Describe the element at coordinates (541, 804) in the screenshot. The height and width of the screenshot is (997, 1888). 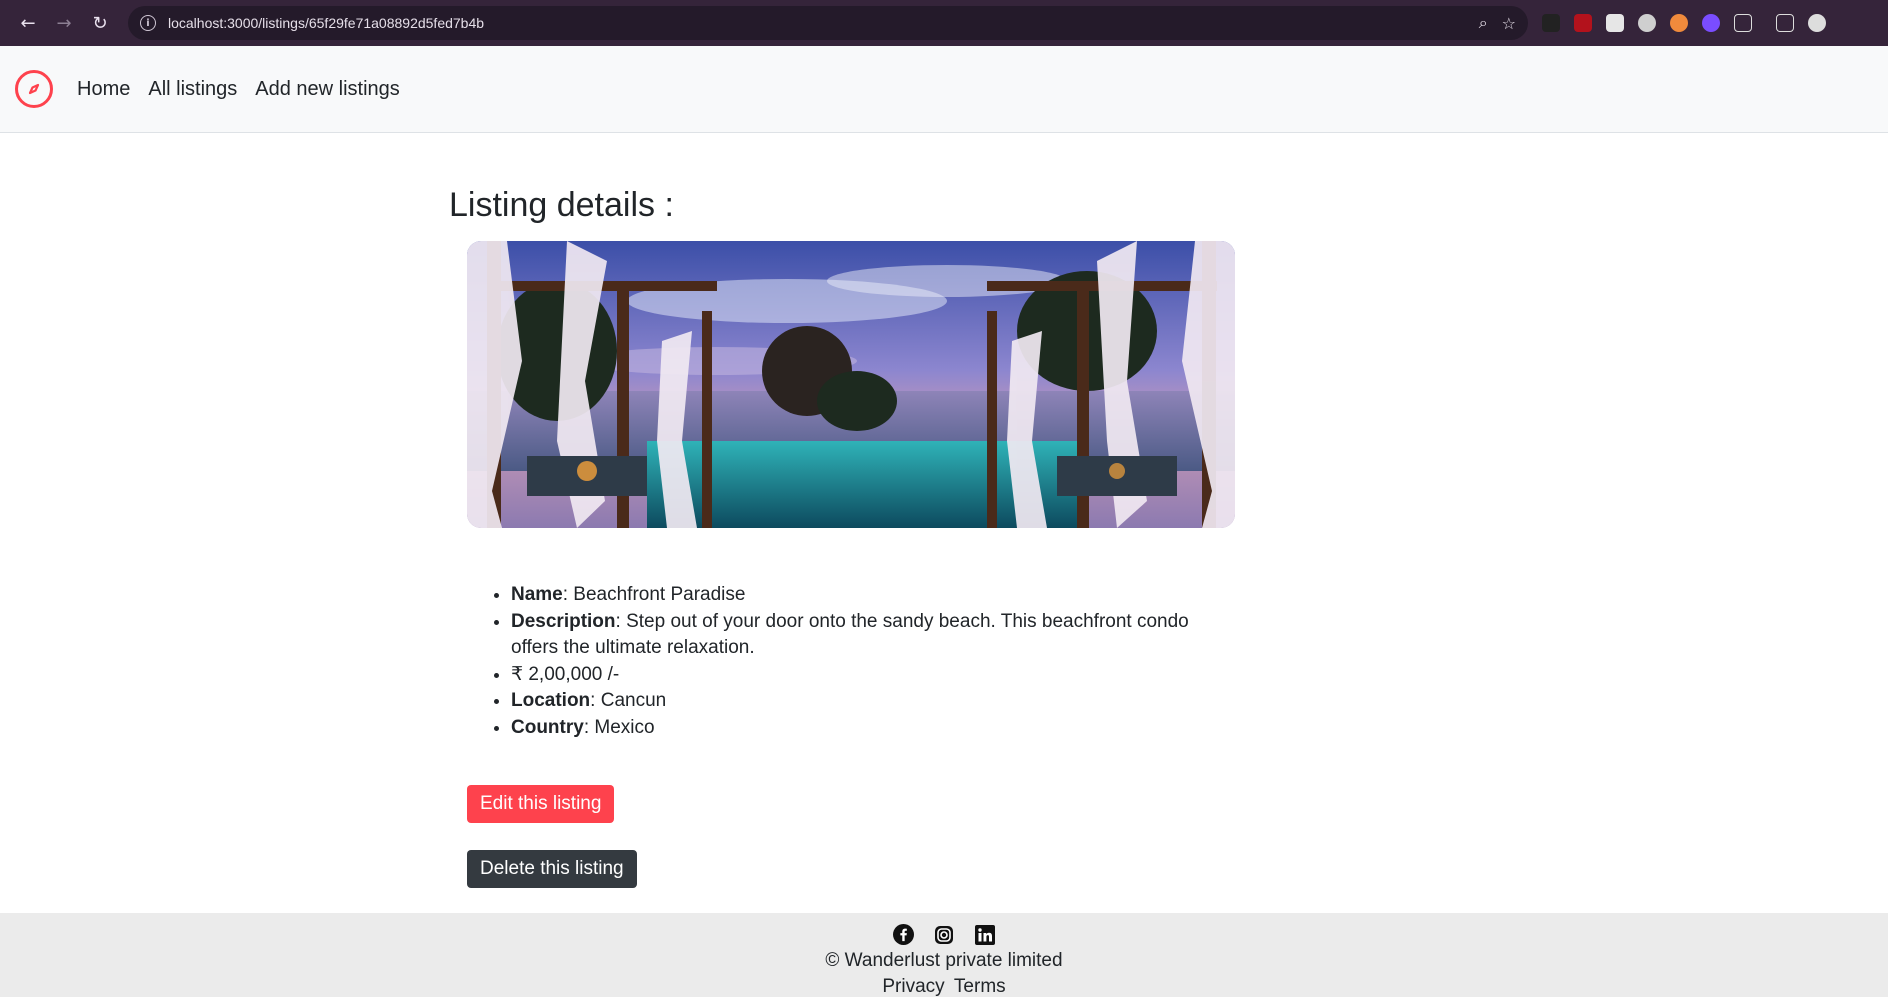
I see `edit-listing-button: Edit this listing` at that location.